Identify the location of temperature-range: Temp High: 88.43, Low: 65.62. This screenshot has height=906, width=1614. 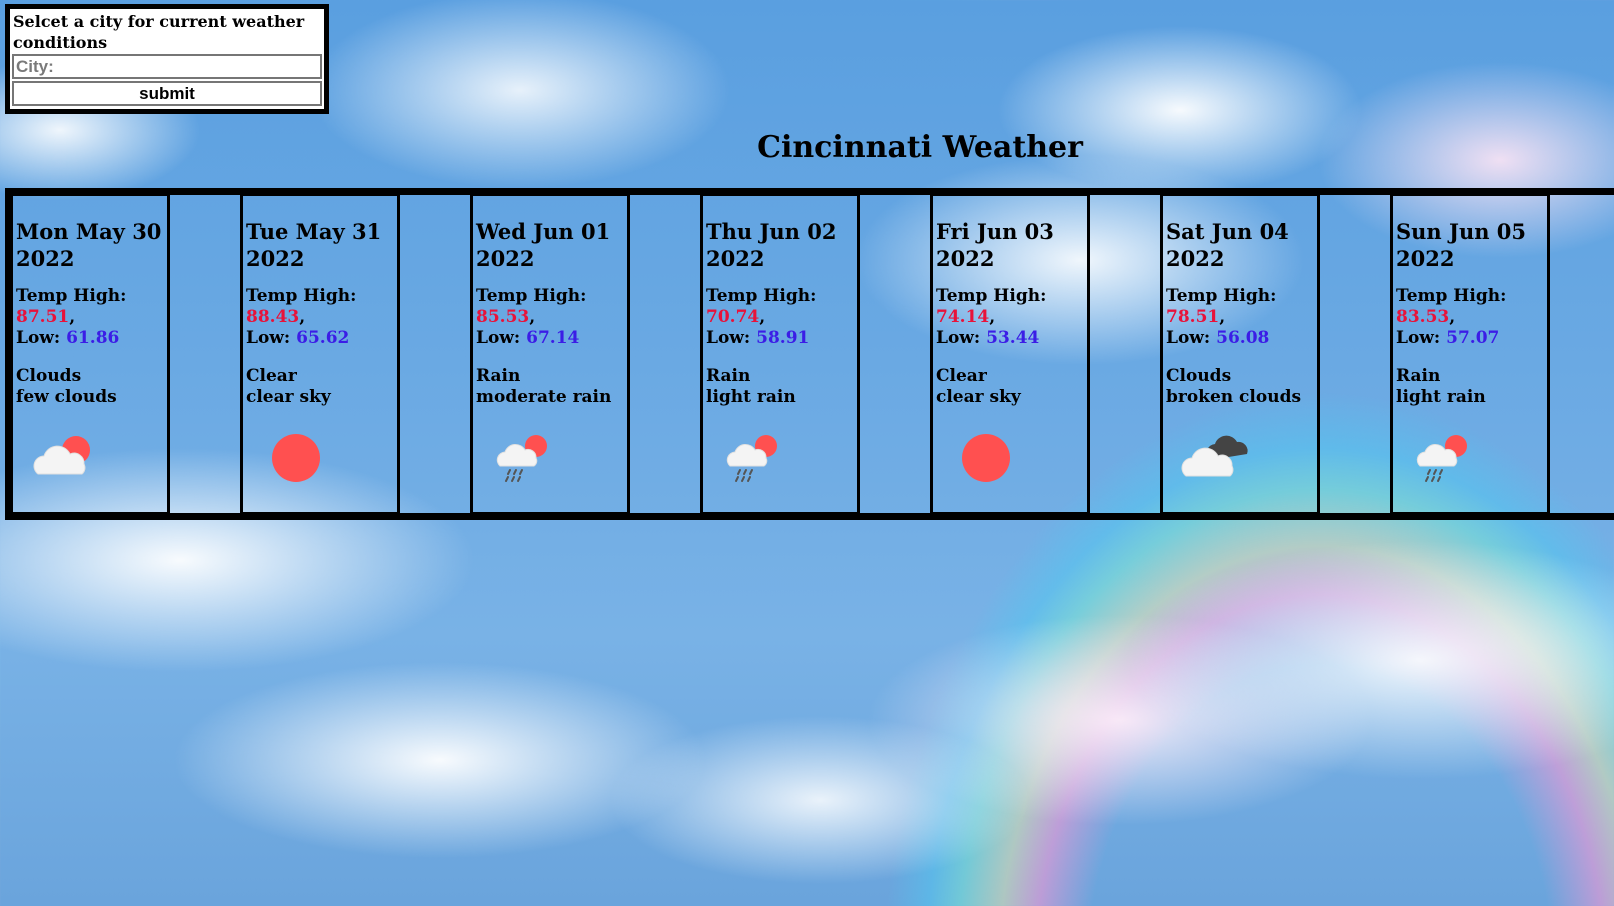
(301, 317).